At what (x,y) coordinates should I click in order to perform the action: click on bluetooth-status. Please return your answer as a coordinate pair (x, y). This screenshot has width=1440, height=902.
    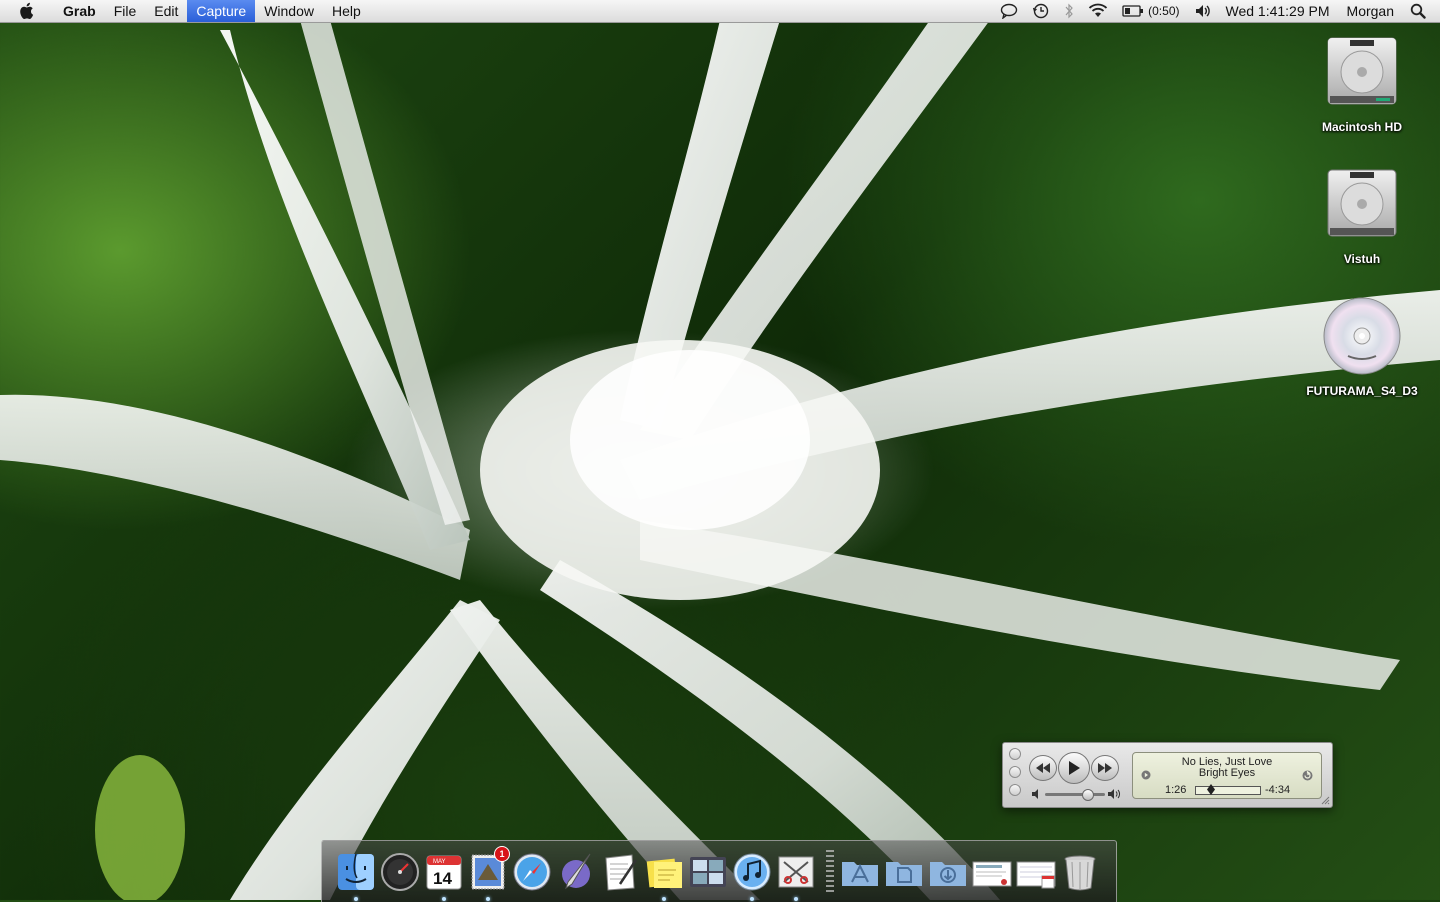
    Looking at the image, I should click on (1069, 11).